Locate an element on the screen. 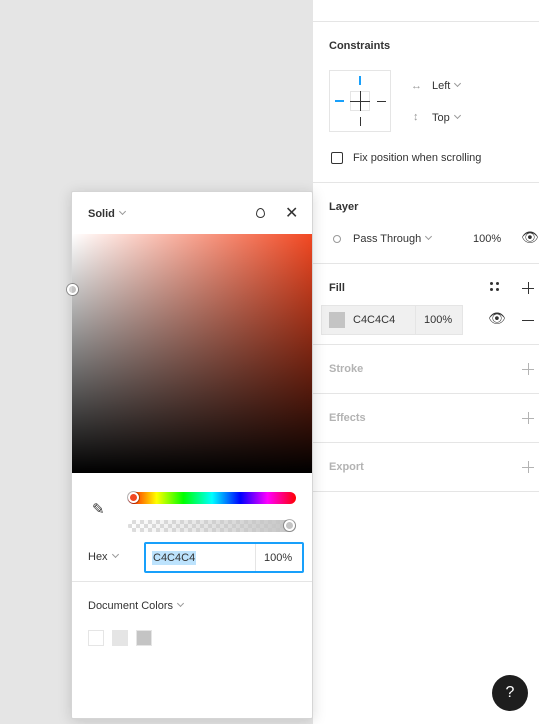  horizontal-arrow-icon: ↔ is located at coordinates (416, 86).